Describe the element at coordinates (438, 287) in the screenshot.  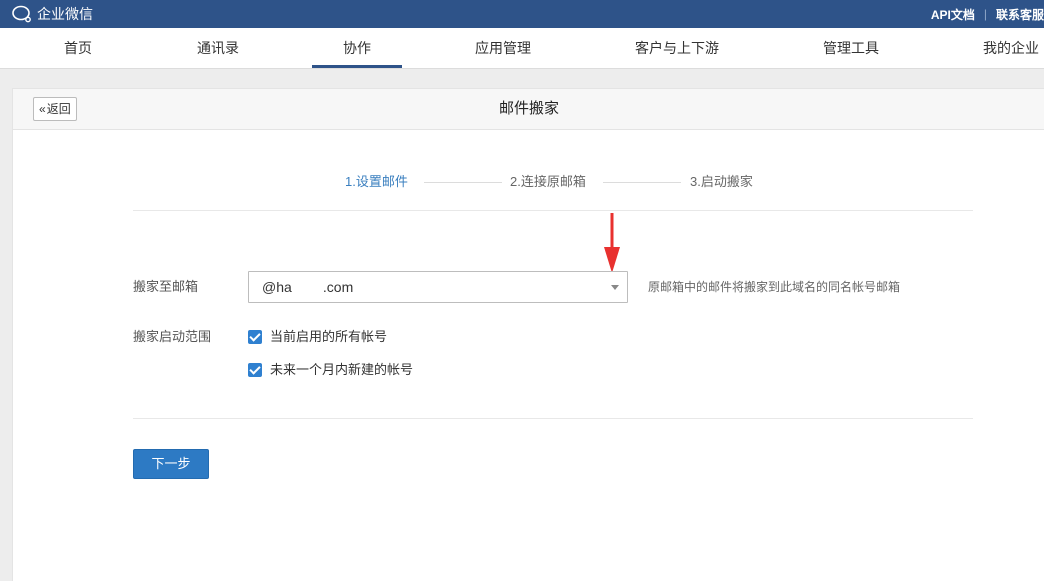
I see `mailbox-domain-select: @ha .com` at that location.